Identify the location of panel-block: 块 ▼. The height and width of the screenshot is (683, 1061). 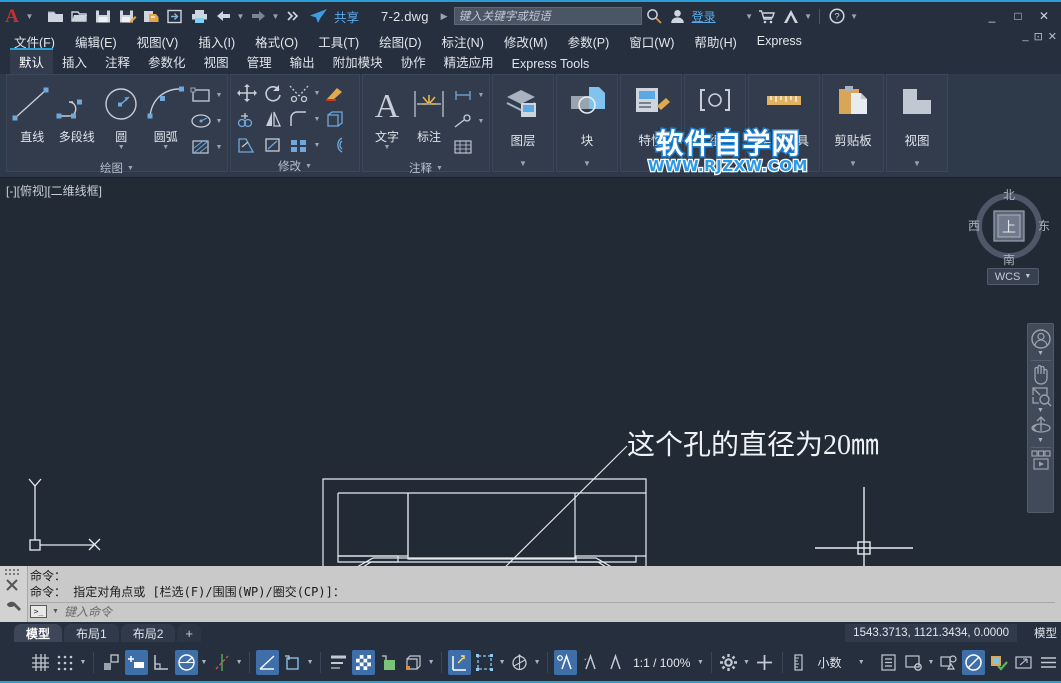
(587, 123).